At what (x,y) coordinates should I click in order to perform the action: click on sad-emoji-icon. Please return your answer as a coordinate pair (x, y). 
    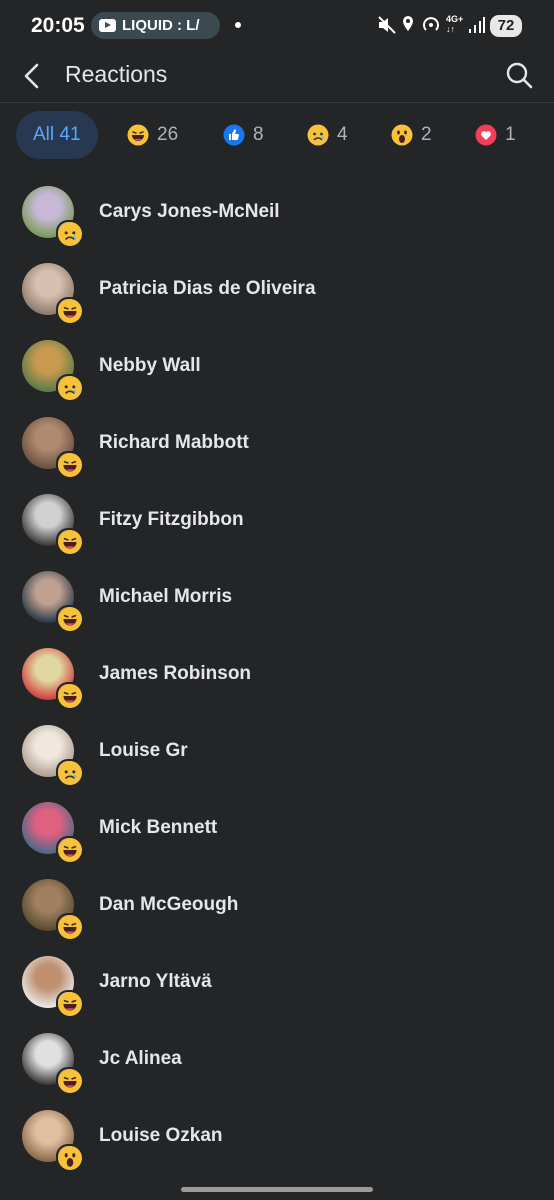
    Looking at the image, I should click on (318, 135).